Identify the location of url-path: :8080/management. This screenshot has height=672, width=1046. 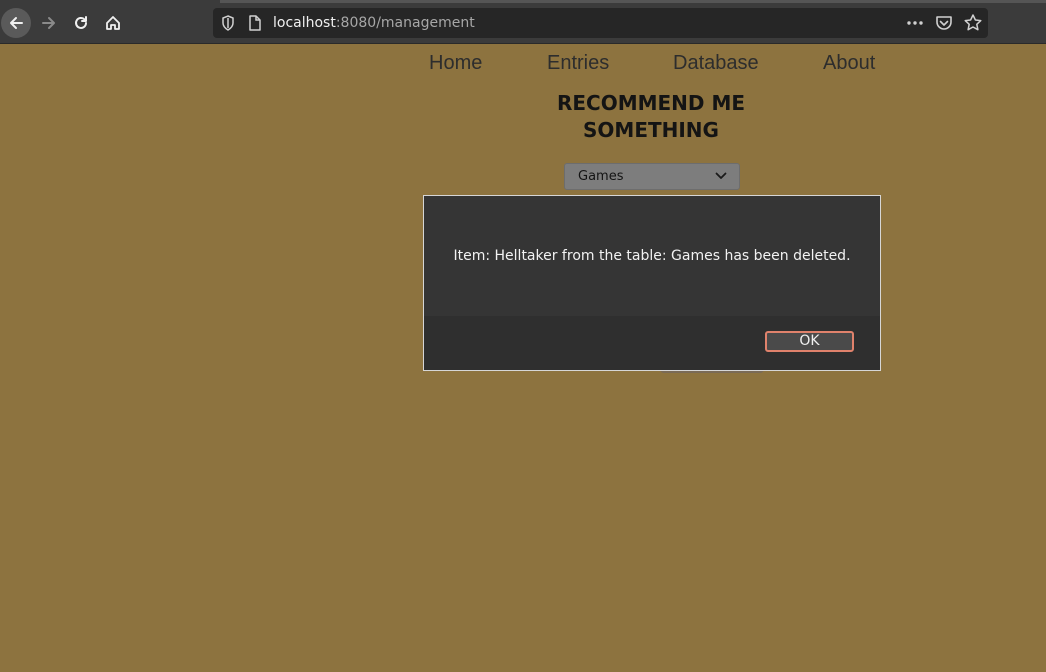
(405, 23).